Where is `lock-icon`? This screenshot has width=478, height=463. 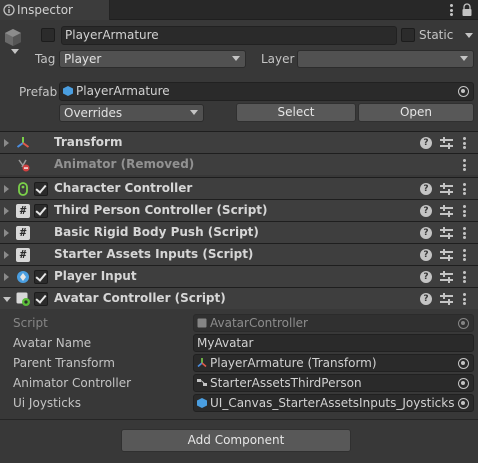
lock-icon is located at coordinates (467, 10).